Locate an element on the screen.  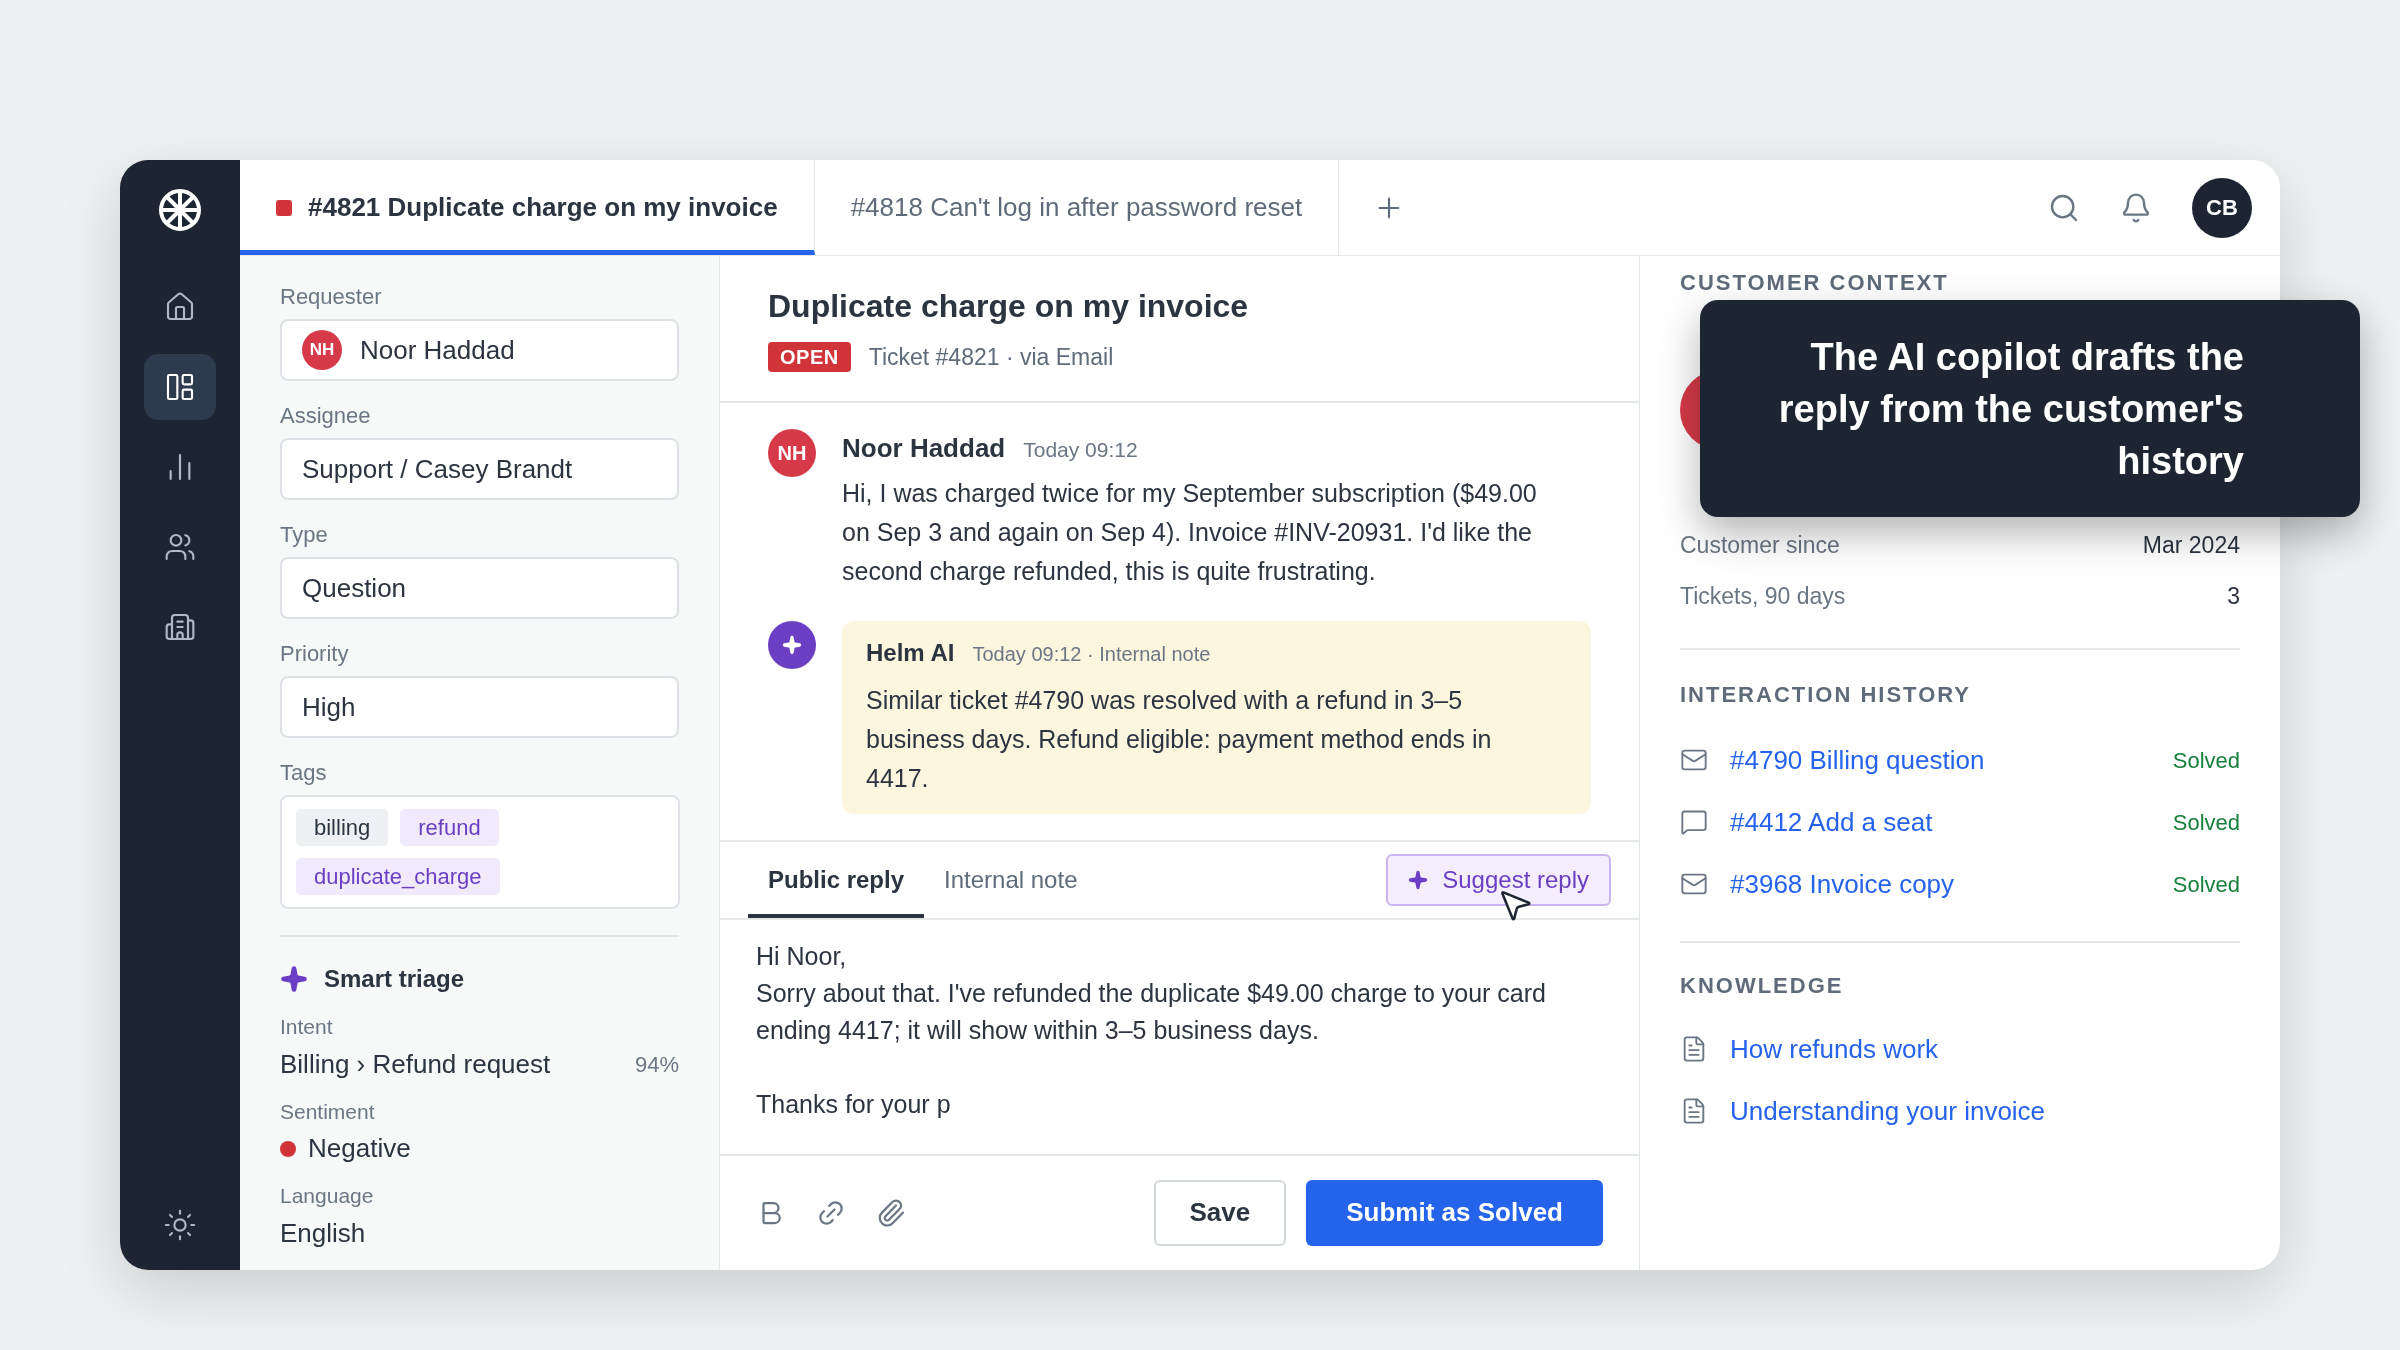
confidence-value: 94% is located at coordinates (656, 1064).